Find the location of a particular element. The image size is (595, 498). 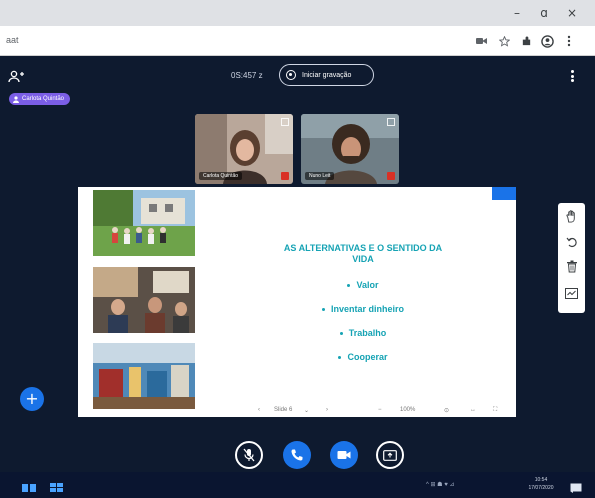

task-view-icon is located at coordinates (29, 486).